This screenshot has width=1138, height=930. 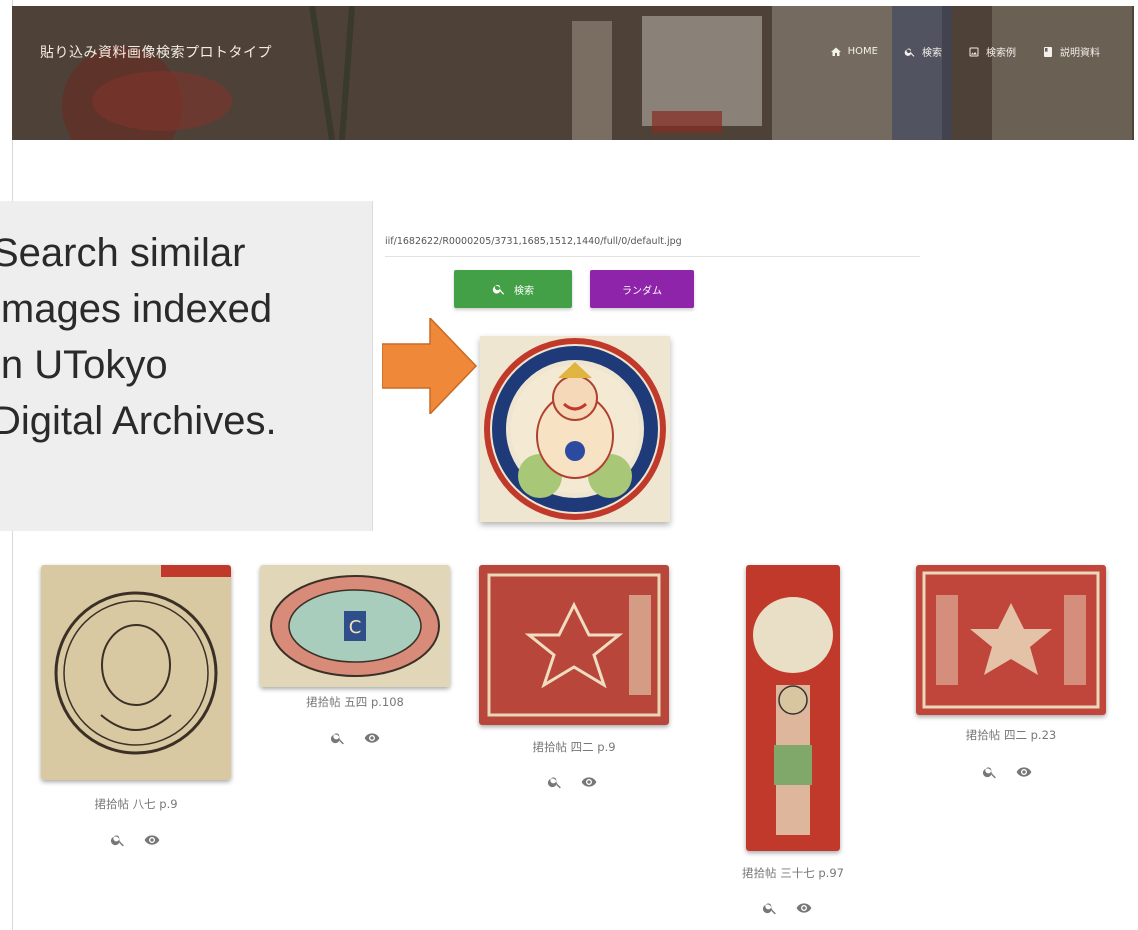 I want to click on nav-examples: 検索例, so click(x=992, y=51).